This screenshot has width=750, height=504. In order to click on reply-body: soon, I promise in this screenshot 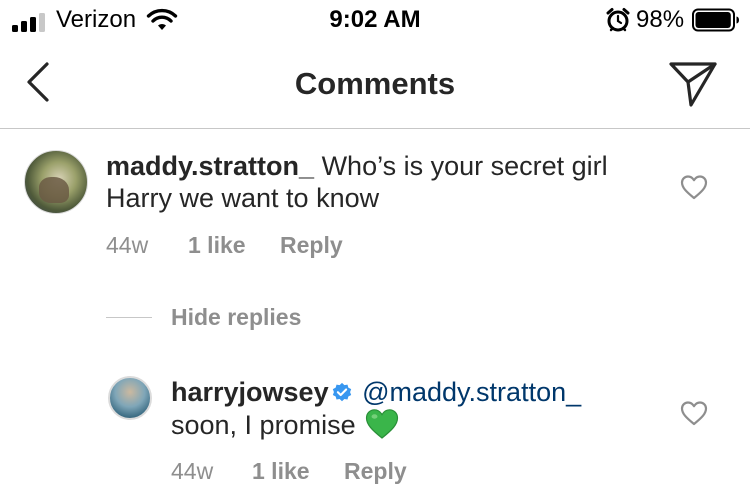, I will do `click(263, 425)`.